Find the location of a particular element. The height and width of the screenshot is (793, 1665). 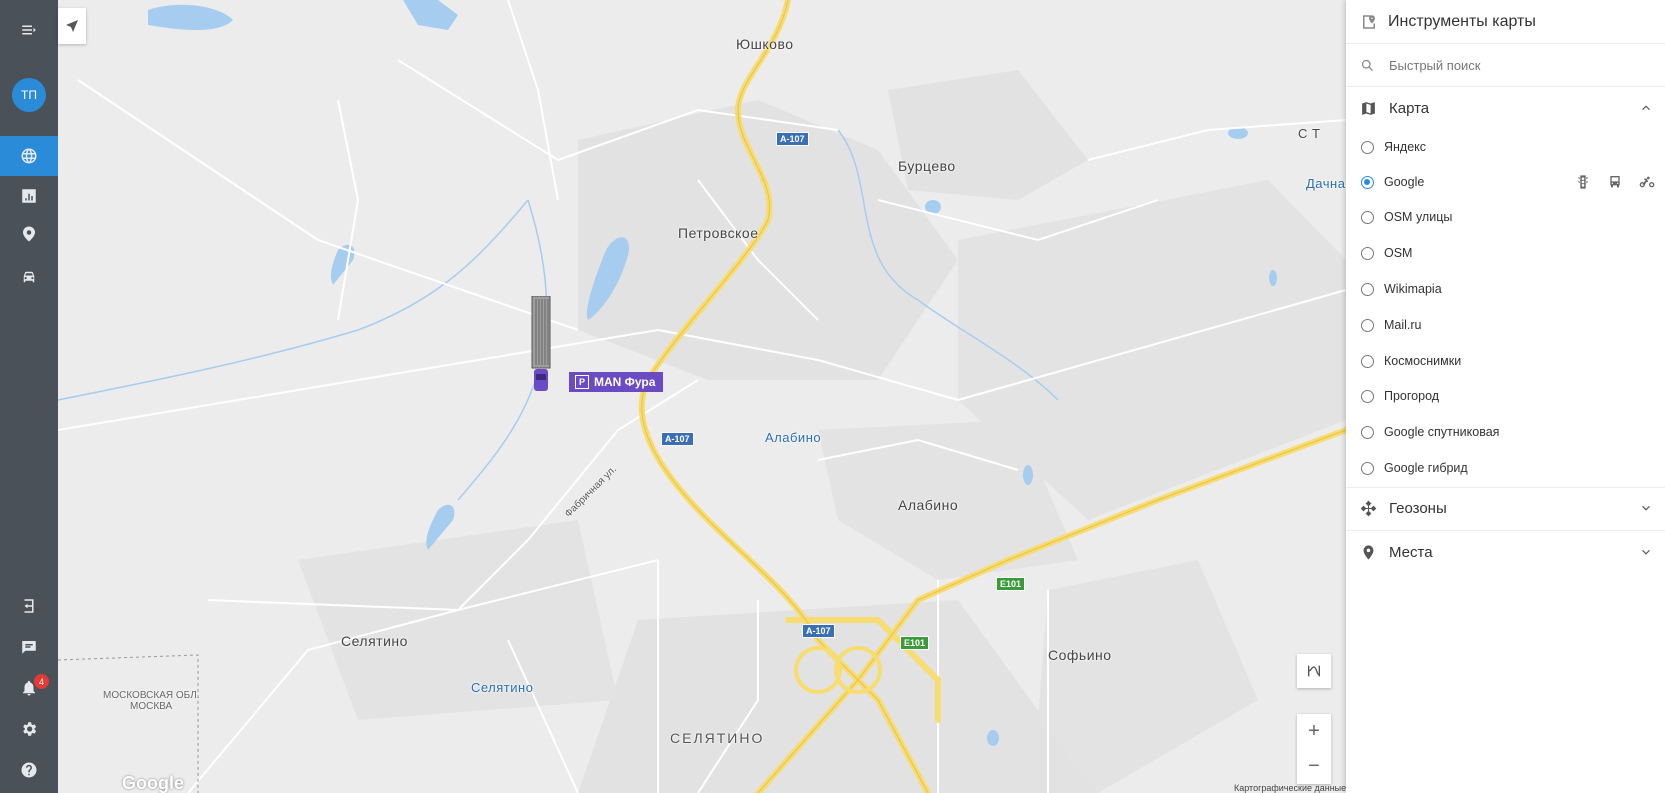

route-layer-button is located at coordinates (1314, 671).